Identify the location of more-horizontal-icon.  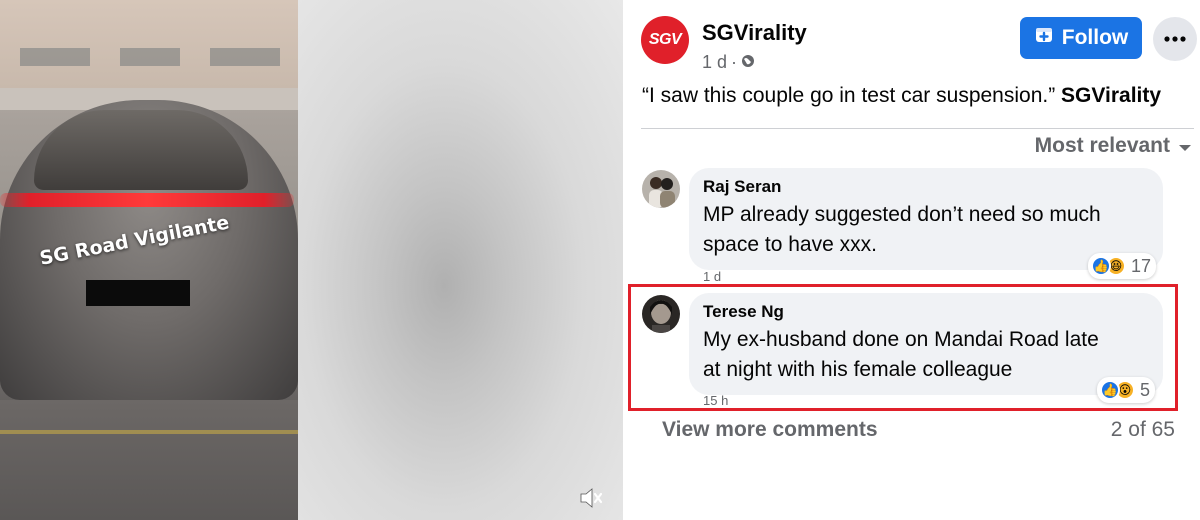
(1175, 39).